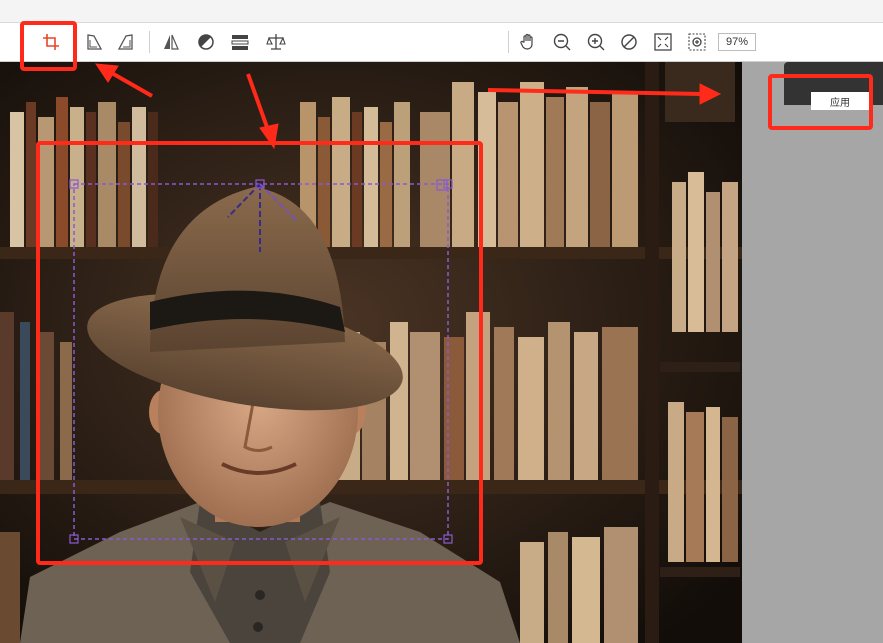 The width and height of the screenshot is (883, 643). I want to click on rotate-right-button, so click(126, 42).